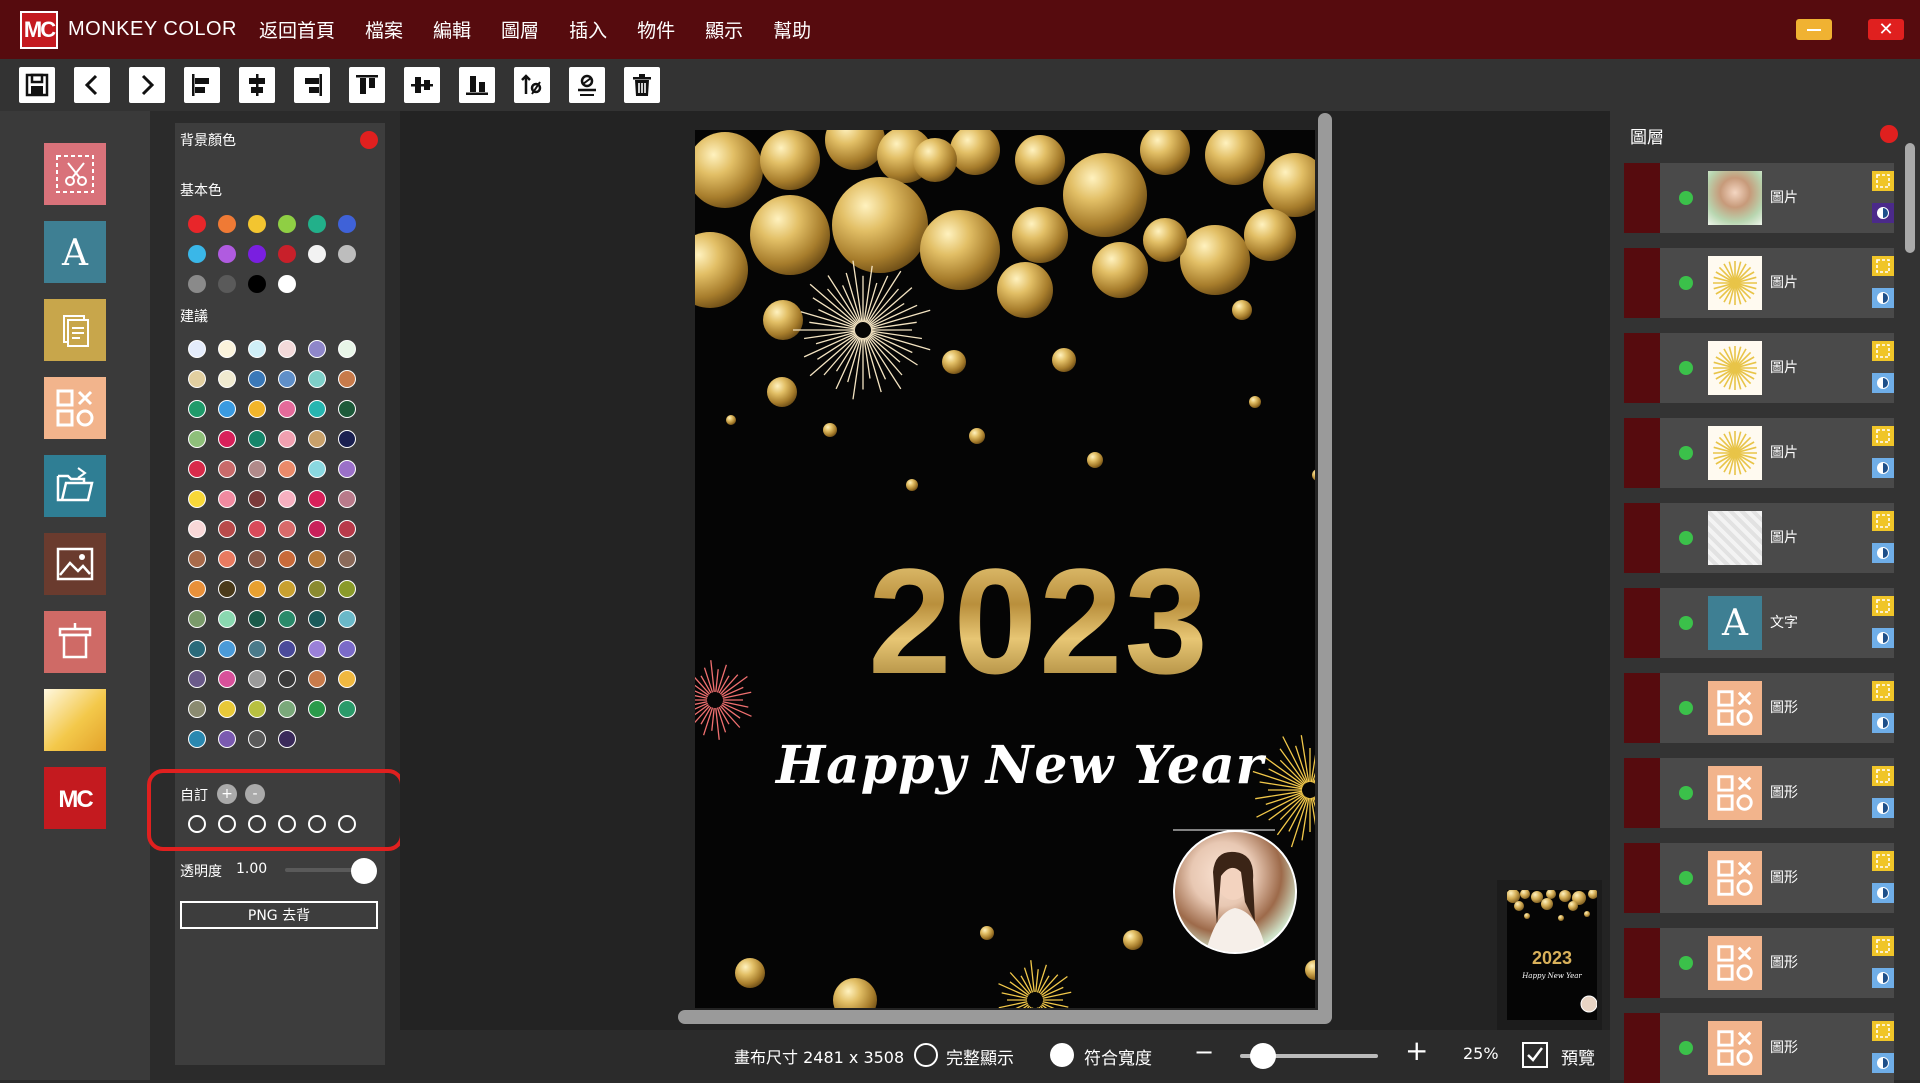 Image resolution: width=1920 pixels, height=1083 pixels. What do you see at coordinates (1005, 621) in the screenshot?
I see `year-text: 2023` at bounding box center [1005, 621].